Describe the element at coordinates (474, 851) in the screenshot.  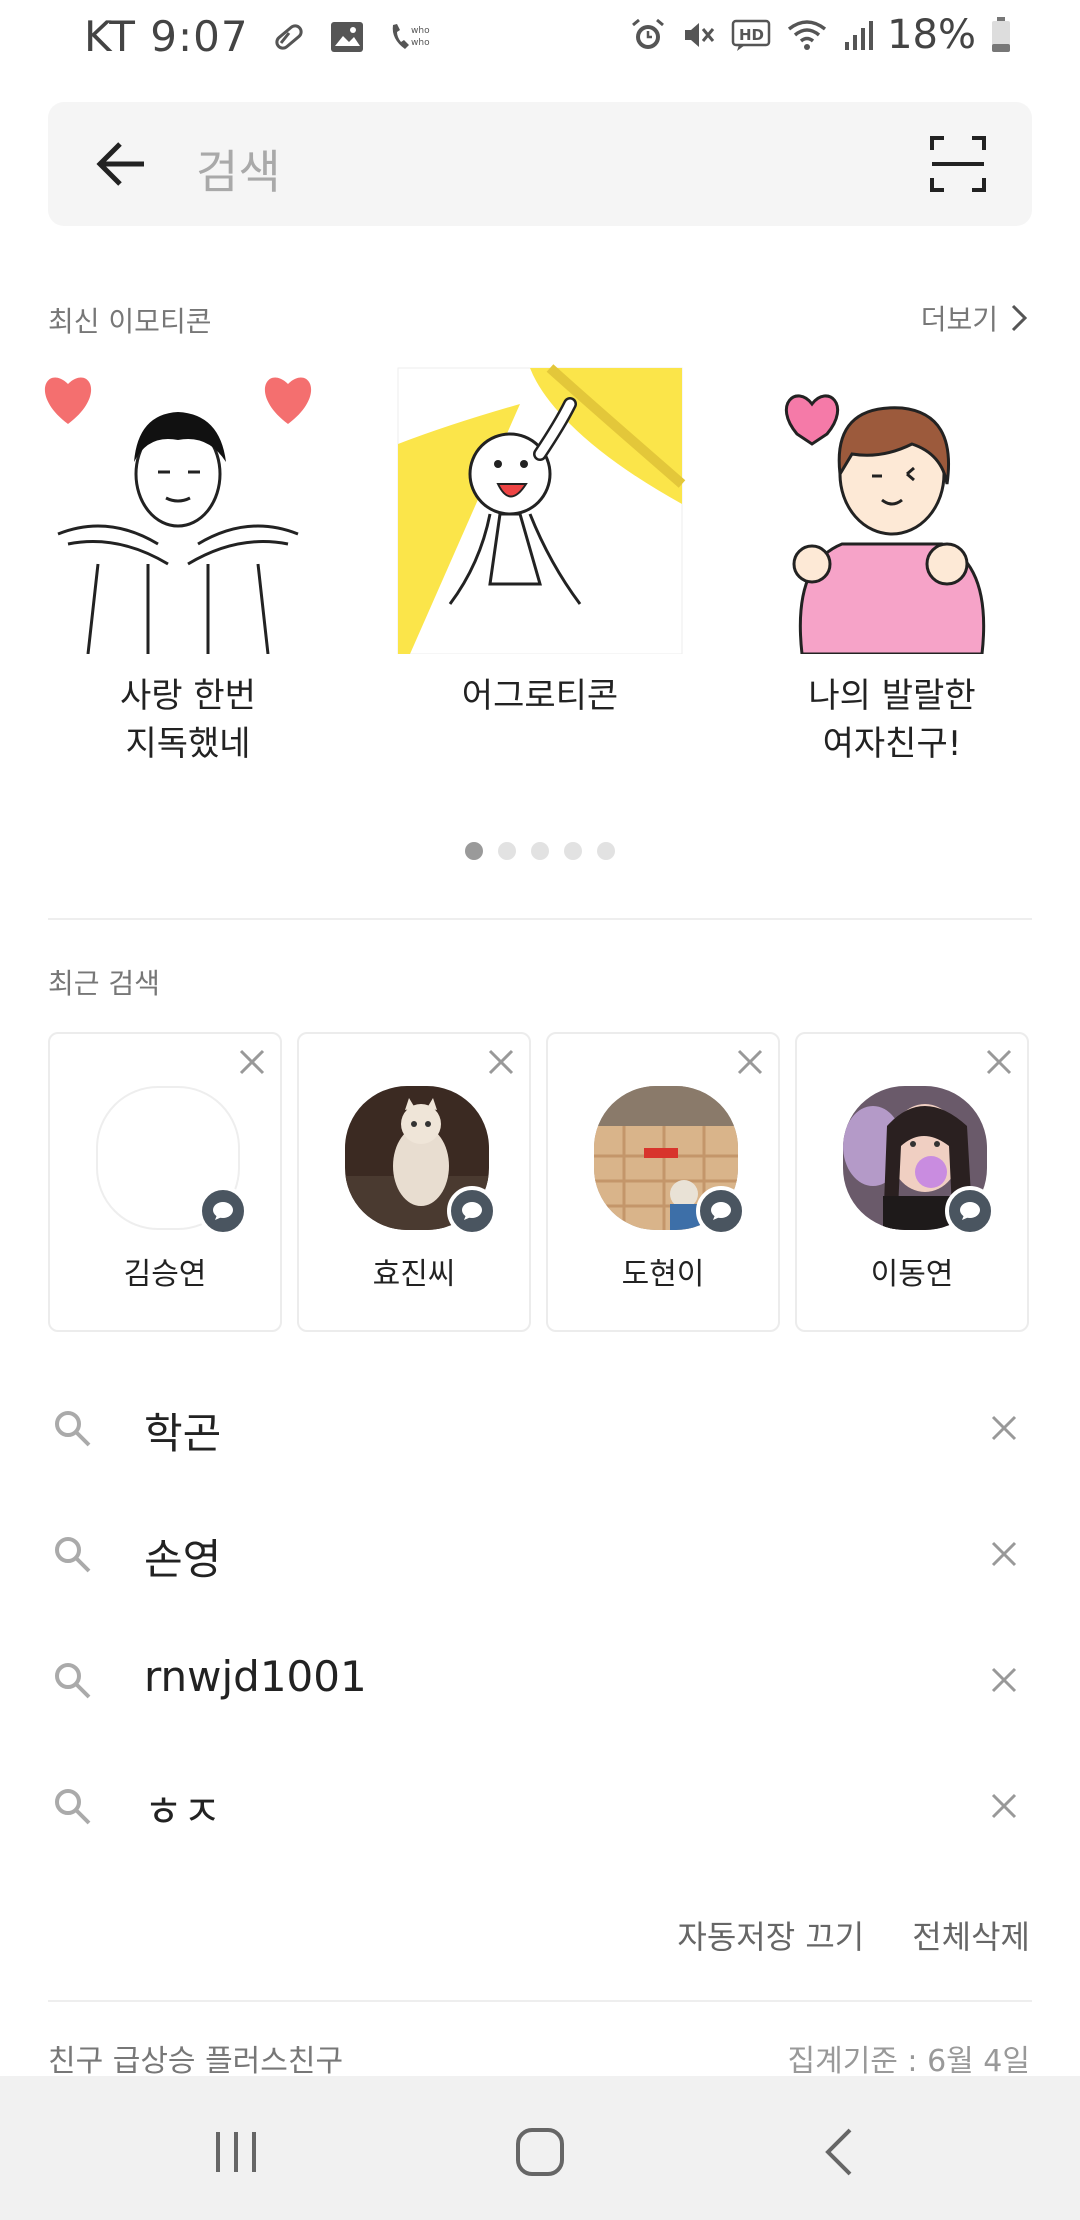
I see `page-dot-active` at that location.